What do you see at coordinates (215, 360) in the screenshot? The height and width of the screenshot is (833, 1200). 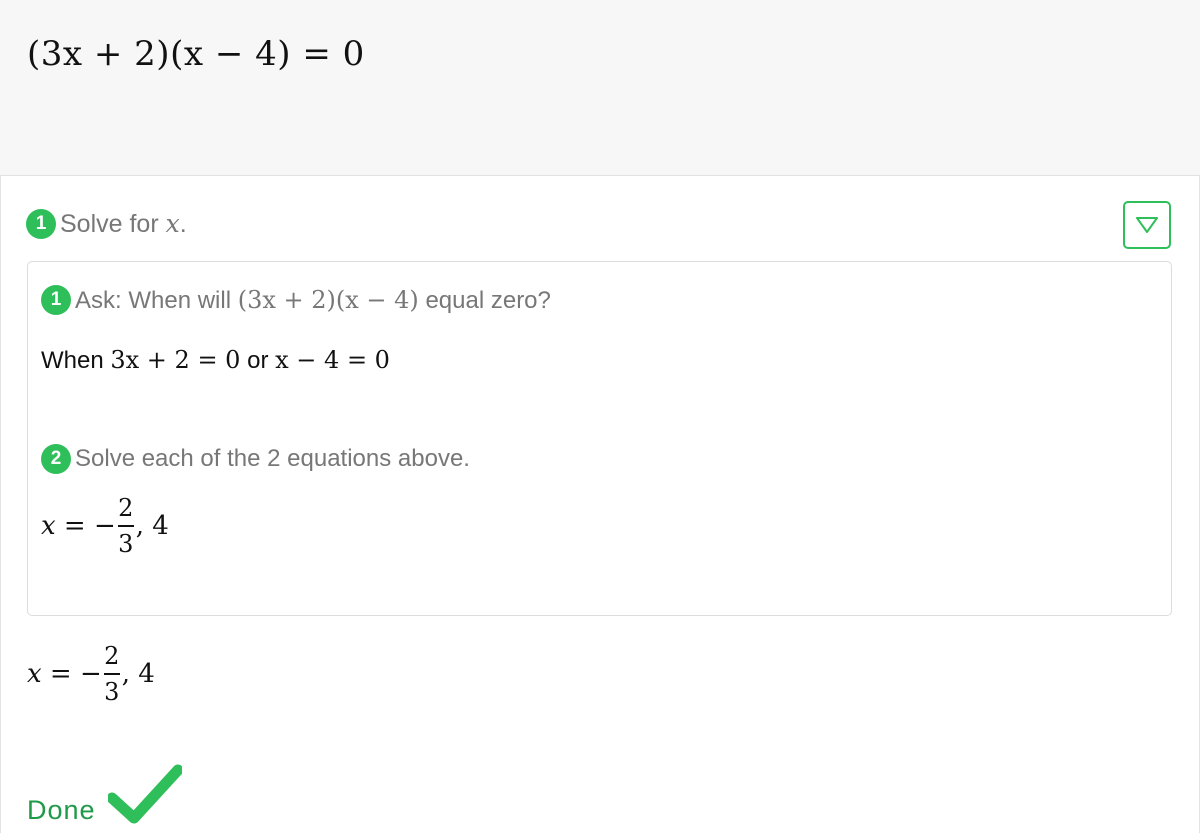 I see `substep-1-body: When 3x + 2 = 0 or x − 4 = 0` at bounding box center [215, 360].